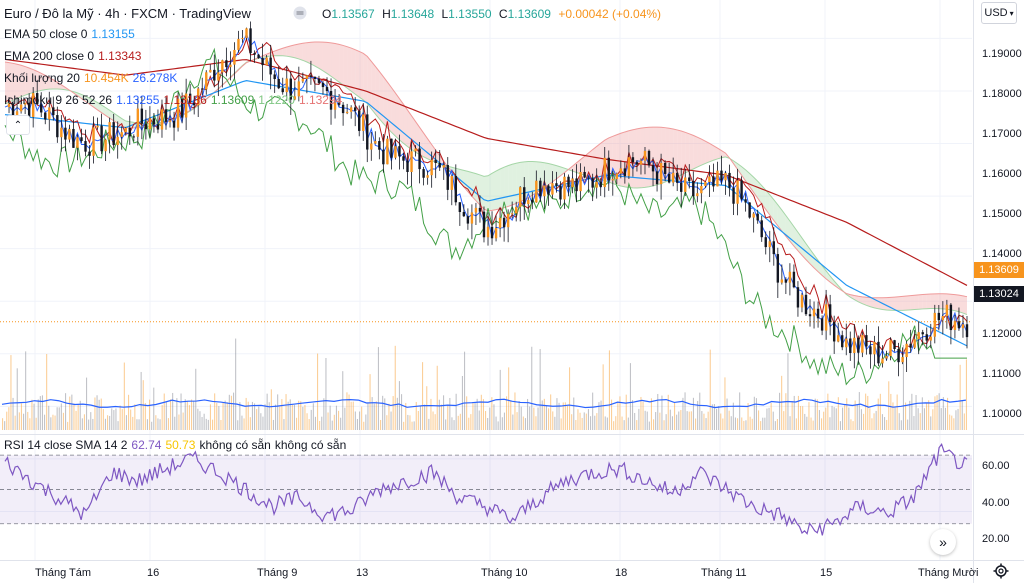  Describe the element at coordinates (1002, 54) in the screenshot. I see `price-tick: 1.19000` at that location.